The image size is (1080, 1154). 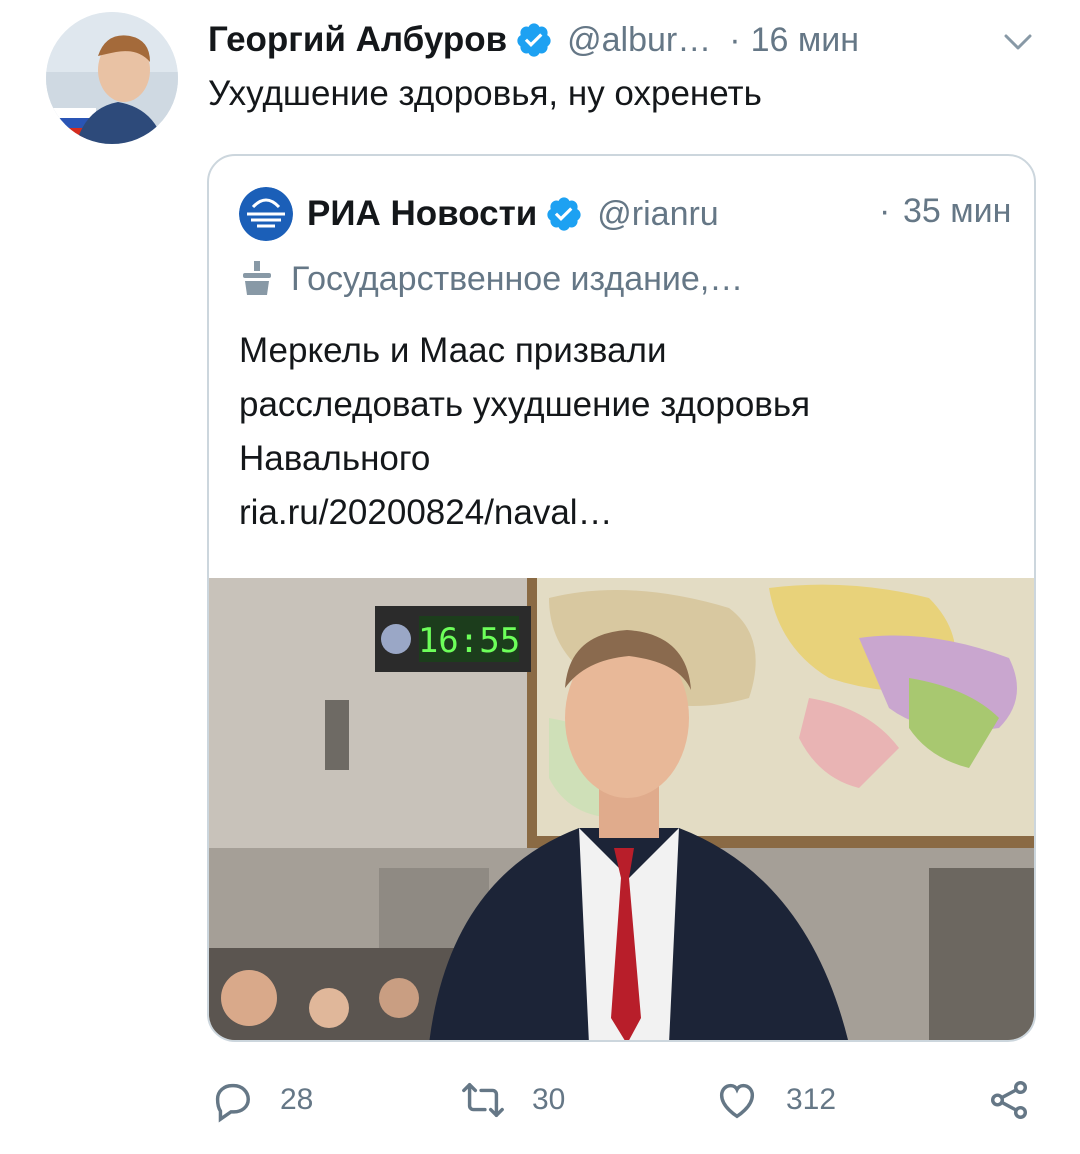 What do you see at coordinates (297, 1099) in the screenshot?
I see `reply-count: 28` at bounding box center [297, 1099].